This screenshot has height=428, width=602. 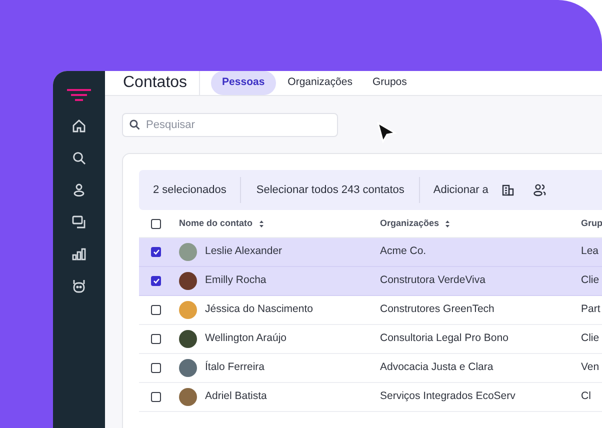 I want to click on table-cell-text: Cl, so click(x=586, y=396).